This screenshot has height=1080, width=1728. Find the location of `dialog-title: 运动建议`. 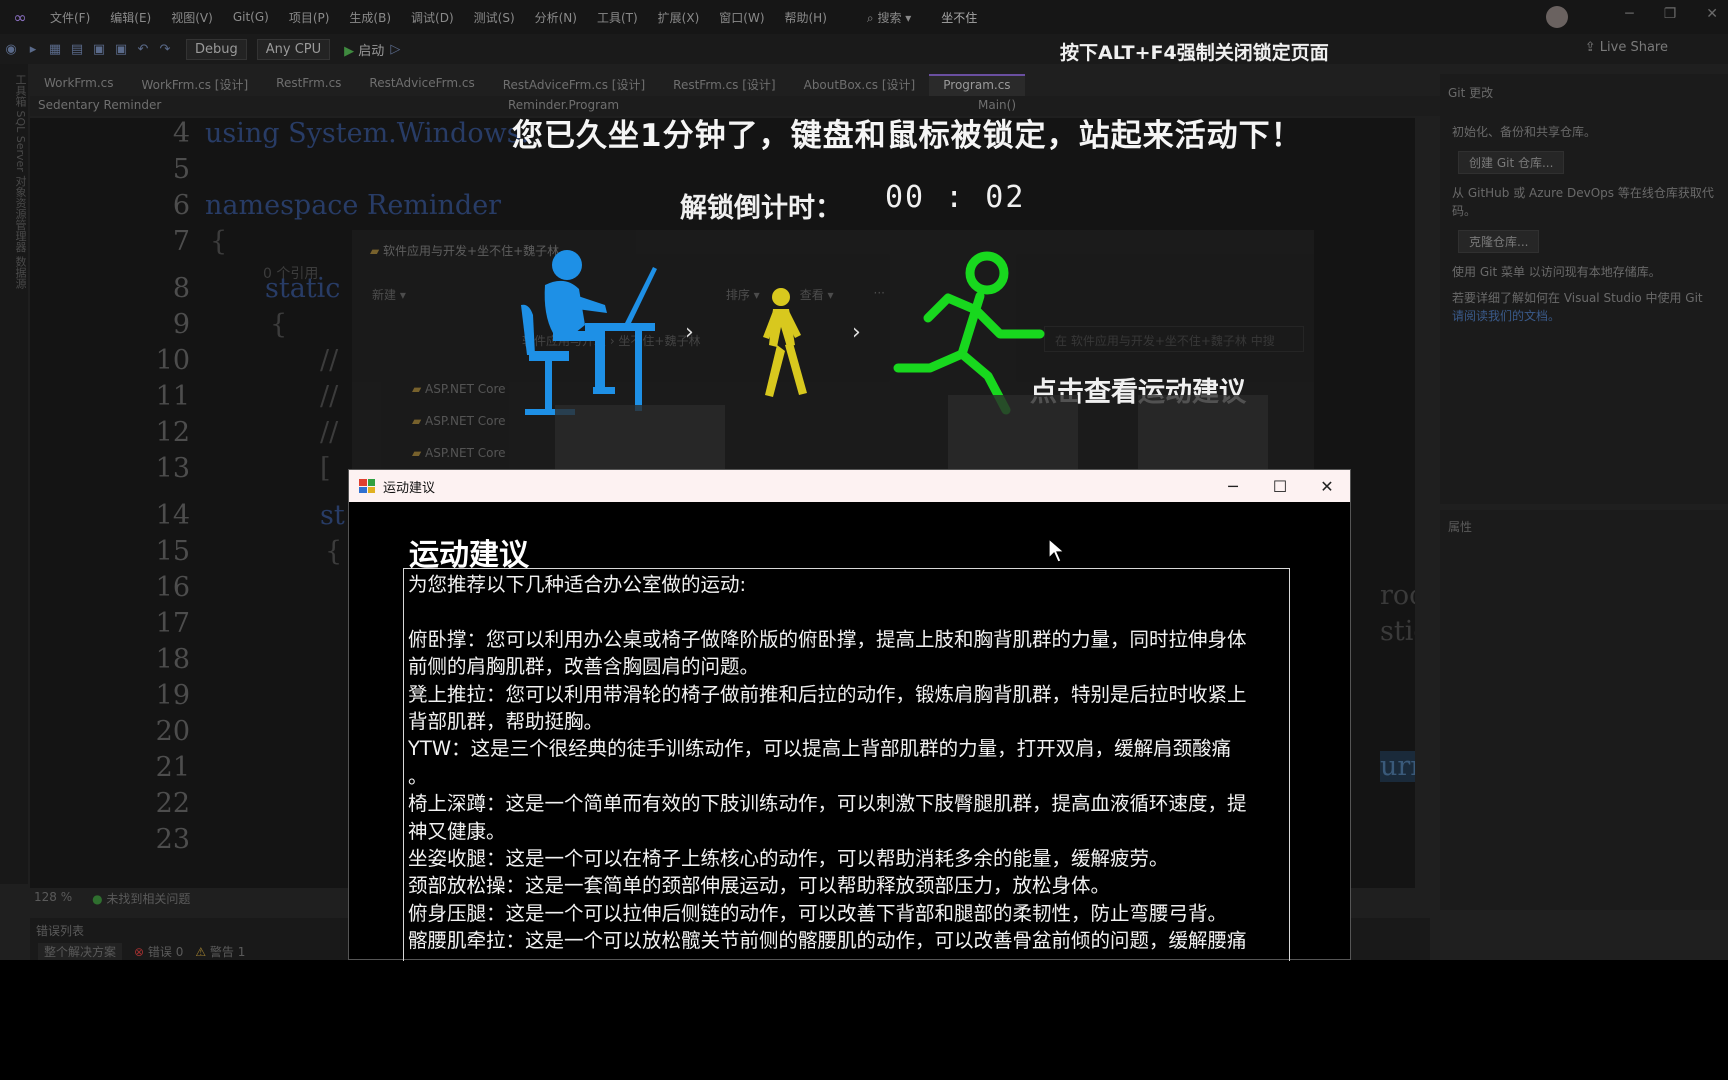

dialog-title: 运动建议 is located at coordinates (409, 488).